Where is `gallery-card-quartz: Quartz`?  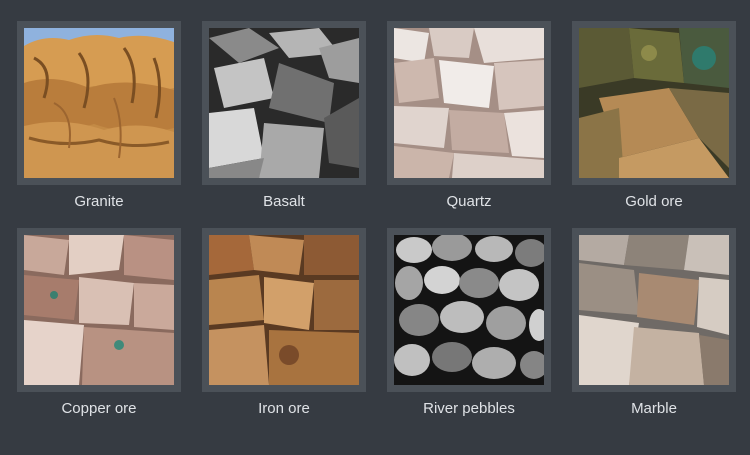
gallery-card-quartz: Quartz is located at coordinates (469, 116).